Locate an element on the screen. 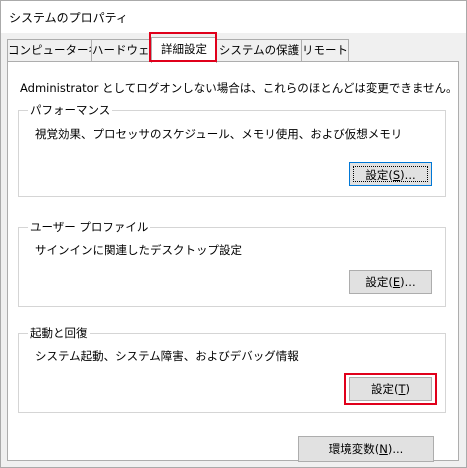 Image resolution: width=467 pixels, height=468 pixels. tab-system-protection: システムの保護 is located at coordinates (259, 50).